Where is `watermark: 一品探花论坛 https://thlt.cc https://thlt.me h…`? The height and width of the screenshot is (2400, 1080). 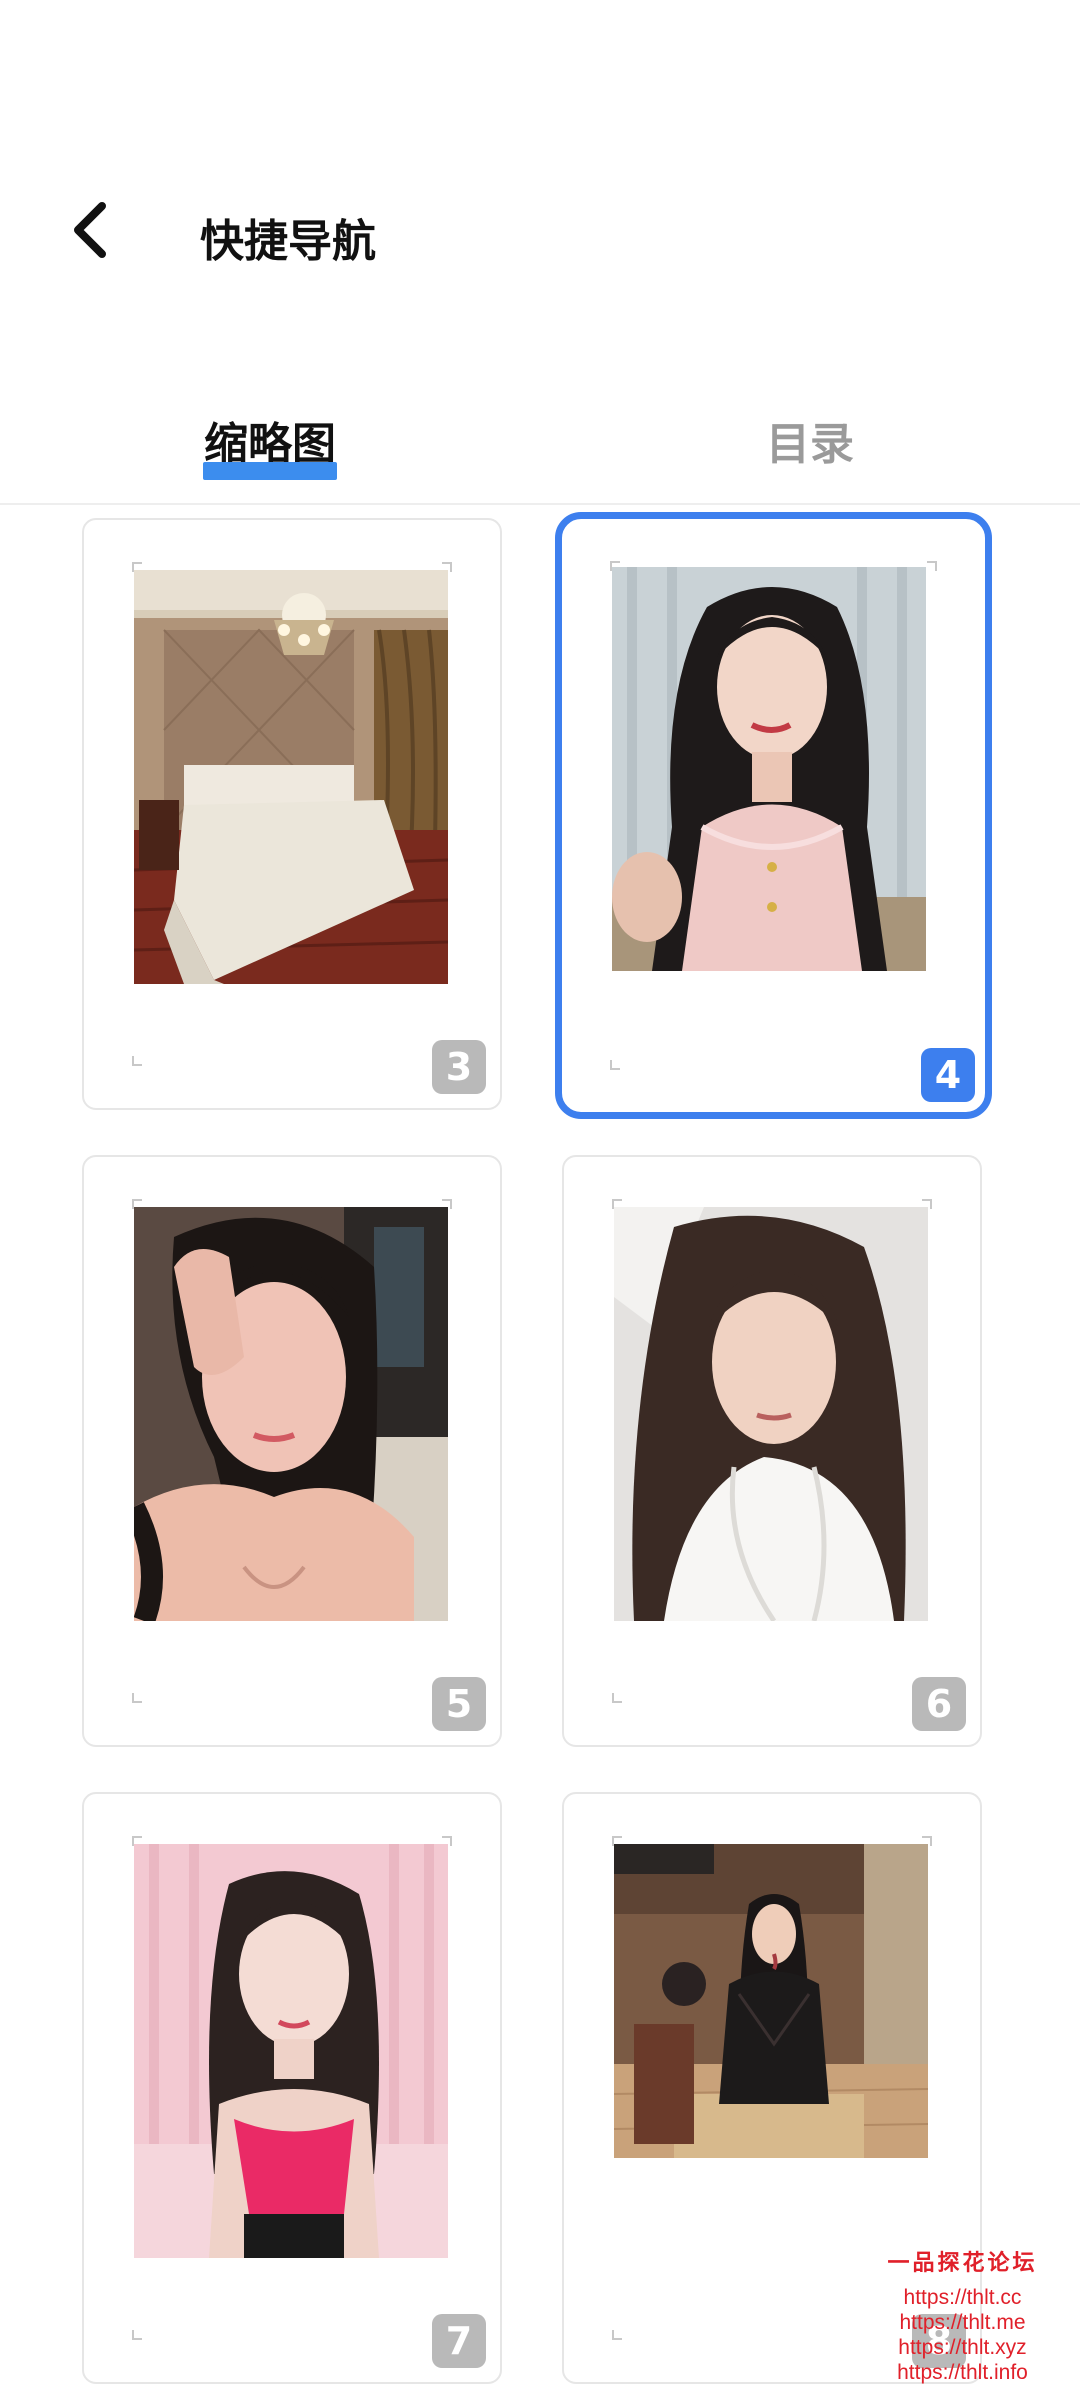 watermark: 一品探花论坛 https://thlt.cc https://thlt.me h… is located at coordinates (962, 2315).